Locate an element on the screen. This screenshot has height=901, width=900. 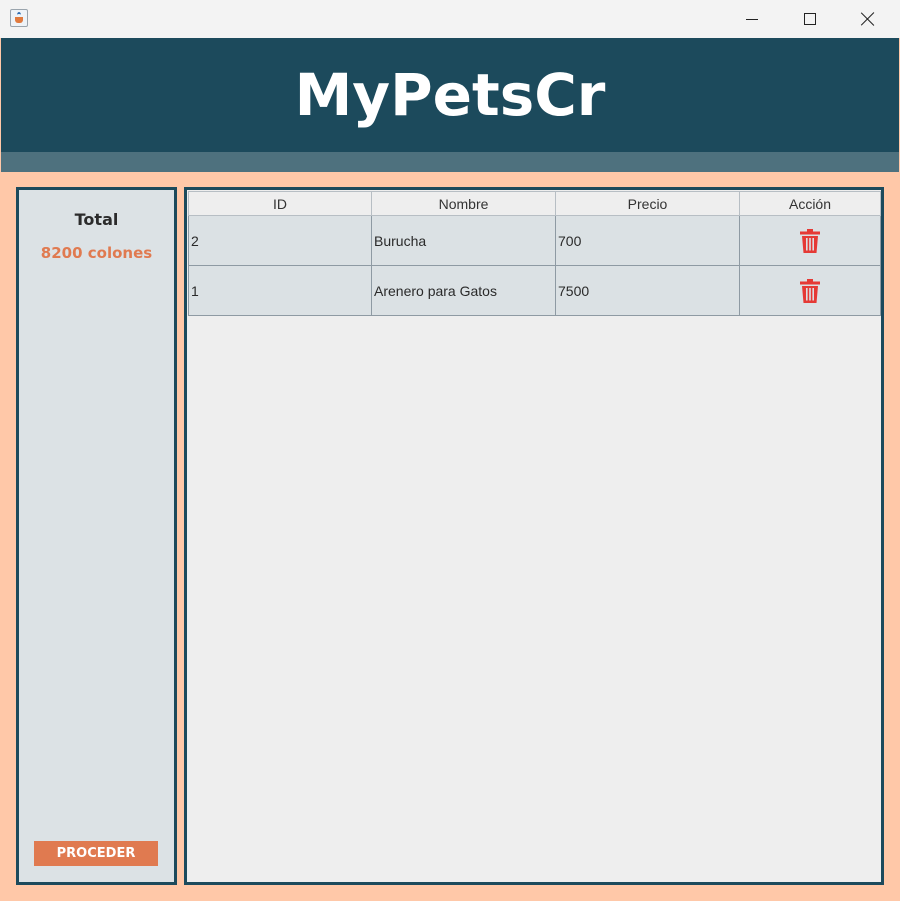
column-header-precio: Precio is located at coordinates (648, 203).